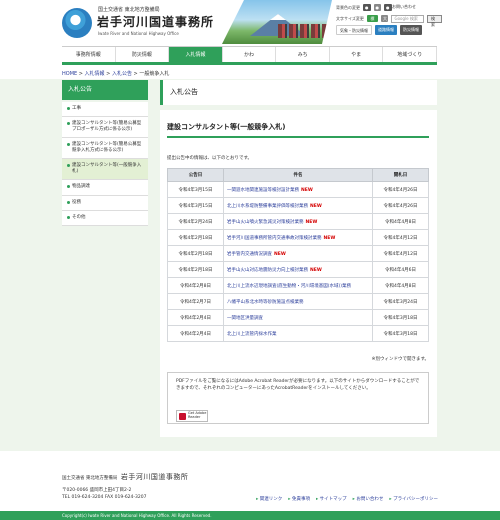 Image resolution: width=500 pixels, height=520 pixels. What do you see at coordinates (192, 416) in the screenshot?
I see `adobe-reader-badge: Get Adobe Reader` at bounding box center [192, 416].